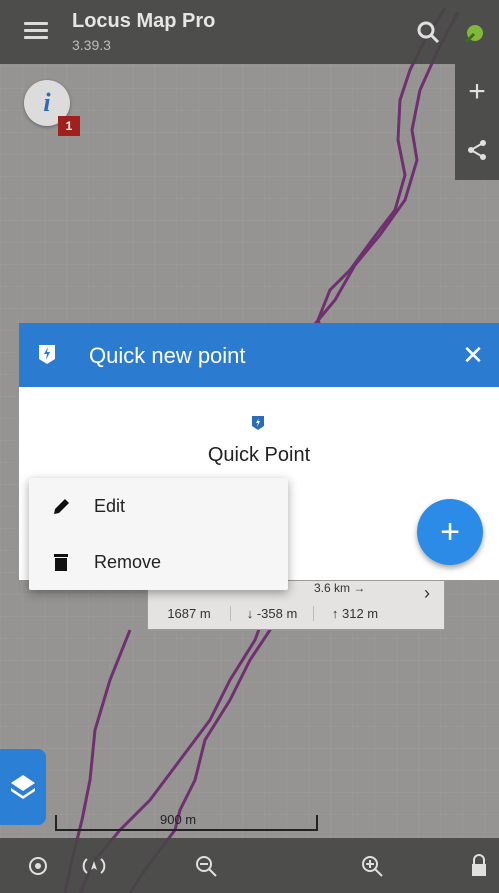 The image size is (499, 893). What do you see at coordinates (91, 45) in the screenshot?
I see `app-version: 3.39.3` at bounding box center [91, 45].